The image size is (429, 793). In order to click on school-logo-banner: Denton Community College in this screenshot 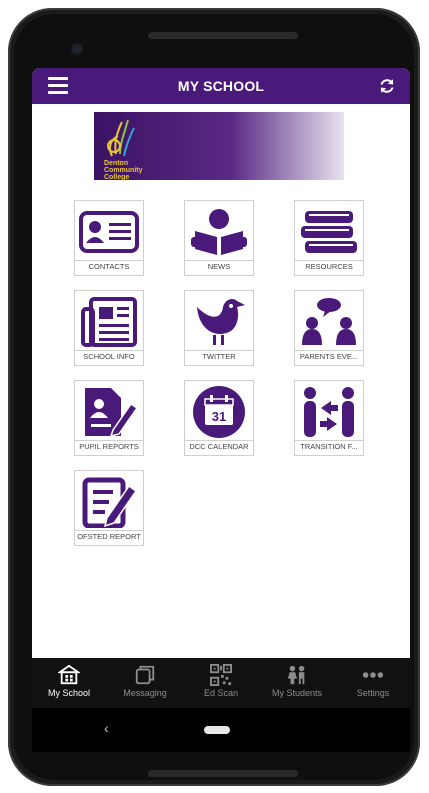, I will do `click(219, 146)`.